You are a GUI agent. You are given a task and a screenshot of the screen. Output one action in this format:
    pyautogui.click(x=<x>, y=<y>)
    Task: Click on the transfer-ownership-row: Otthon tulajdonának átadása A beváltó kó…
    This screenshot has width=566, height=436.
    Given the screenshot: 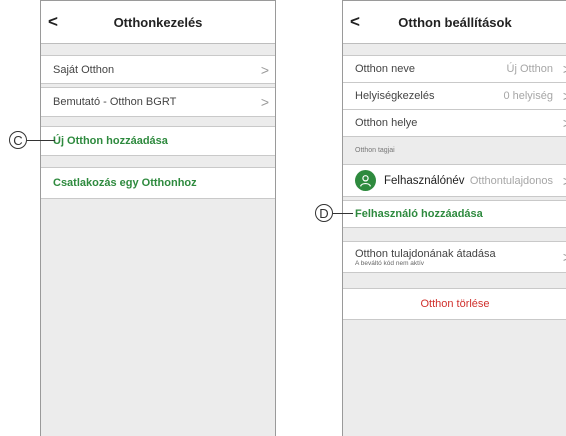 What is the action you would take?
    pyautogui.click(x=454, y=257)
    